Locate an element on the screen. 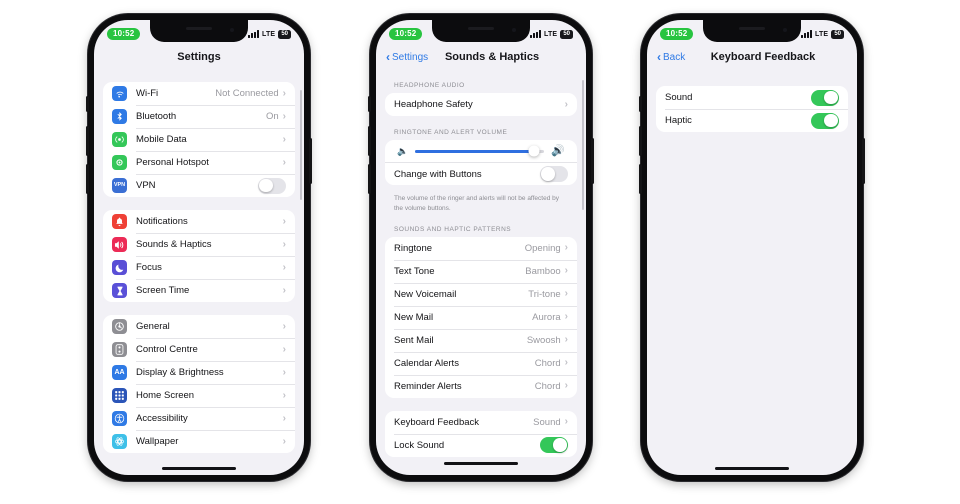 The image size is (960, 504). row-sound: Sound is located at coordinates (752, 97).